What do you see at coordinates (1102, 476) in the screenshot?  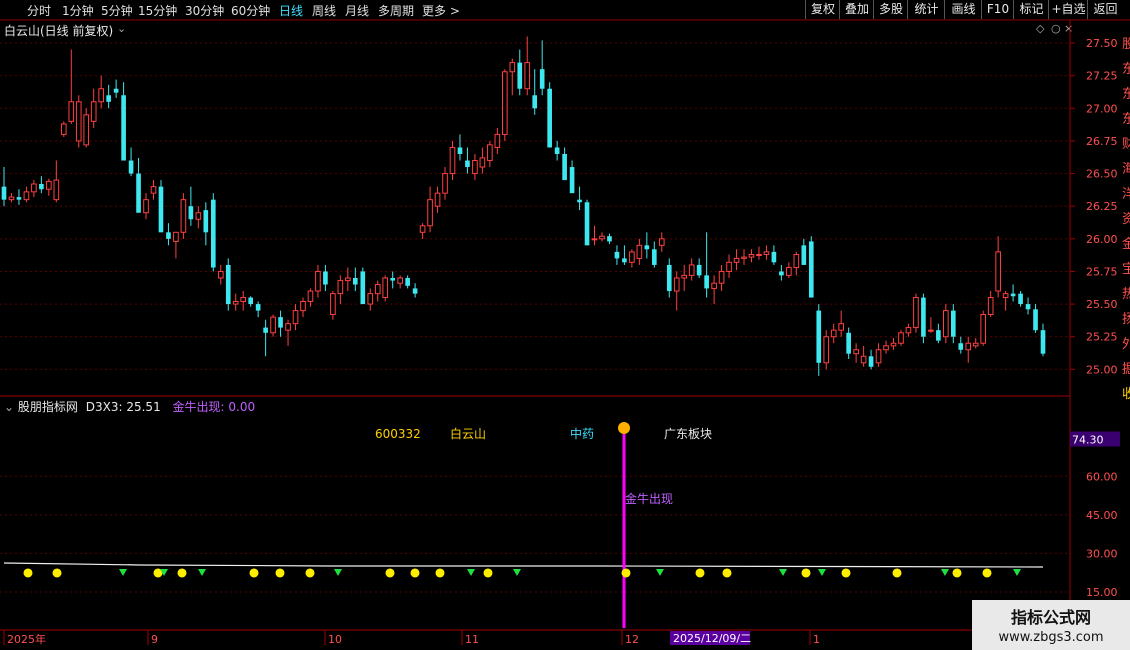 I see `sub-tick-label: 60.00` at bounding box center [1102, 476].